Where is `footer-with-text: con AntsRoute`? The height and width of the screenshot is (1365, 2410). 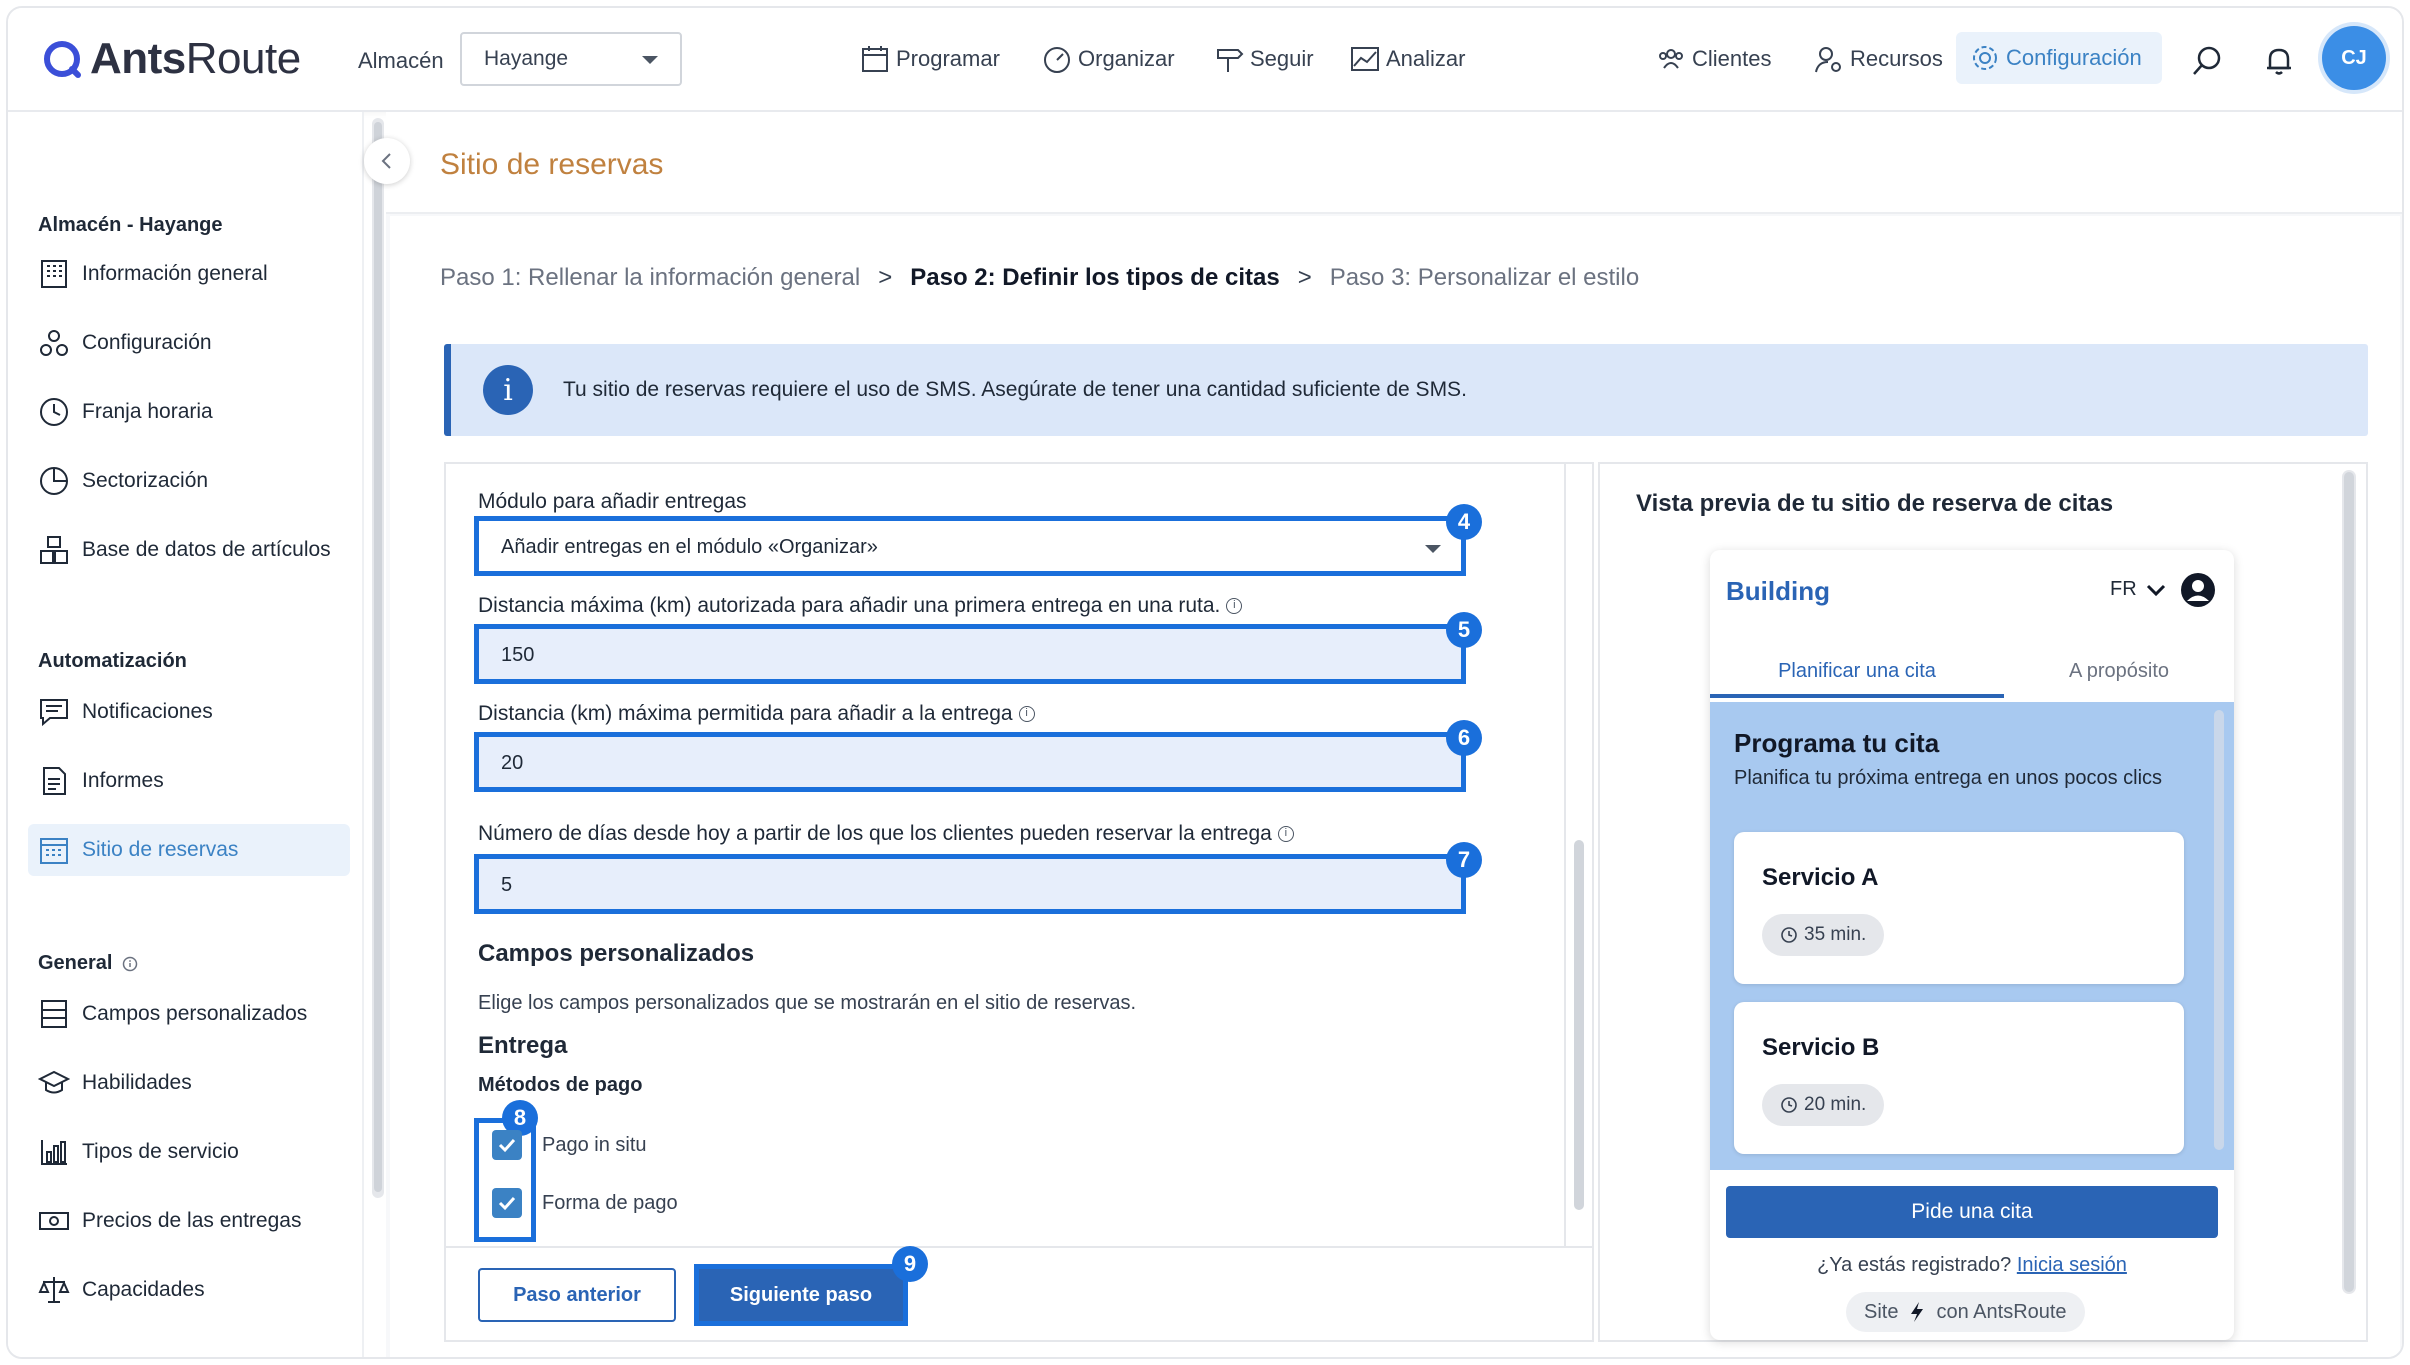 footer-with-text: con AntsRoute is located at coordinates (2001, 1311).